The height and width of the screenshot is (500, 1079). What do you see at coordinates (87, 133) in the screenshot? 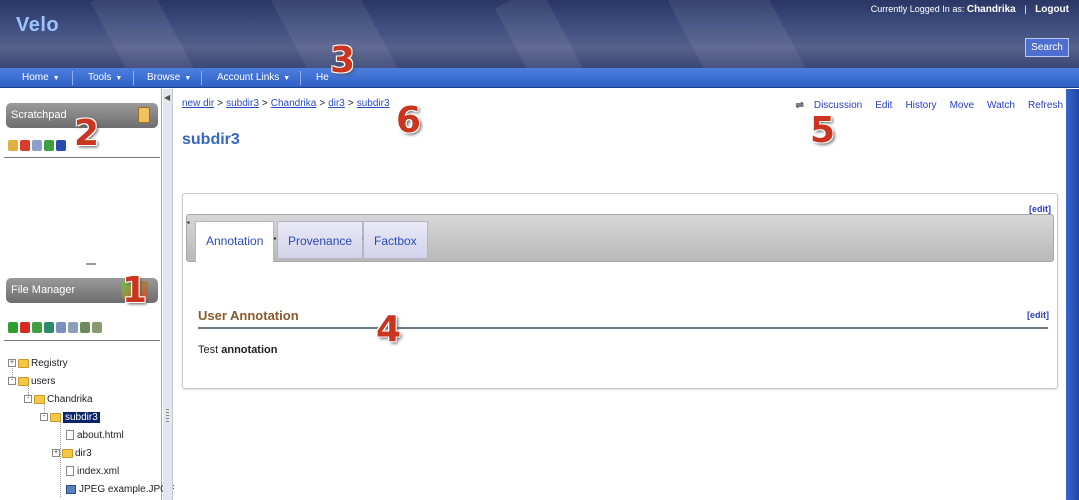
I see `callout-number: 2` at bounding box center [87, 133].